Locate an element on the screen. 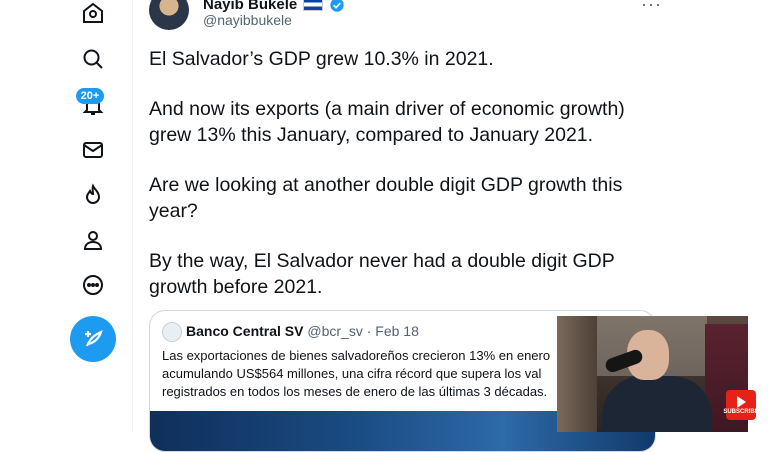 This screenshot has height=452, width=768. profile-person-icon is located at coordinates (93, 240).